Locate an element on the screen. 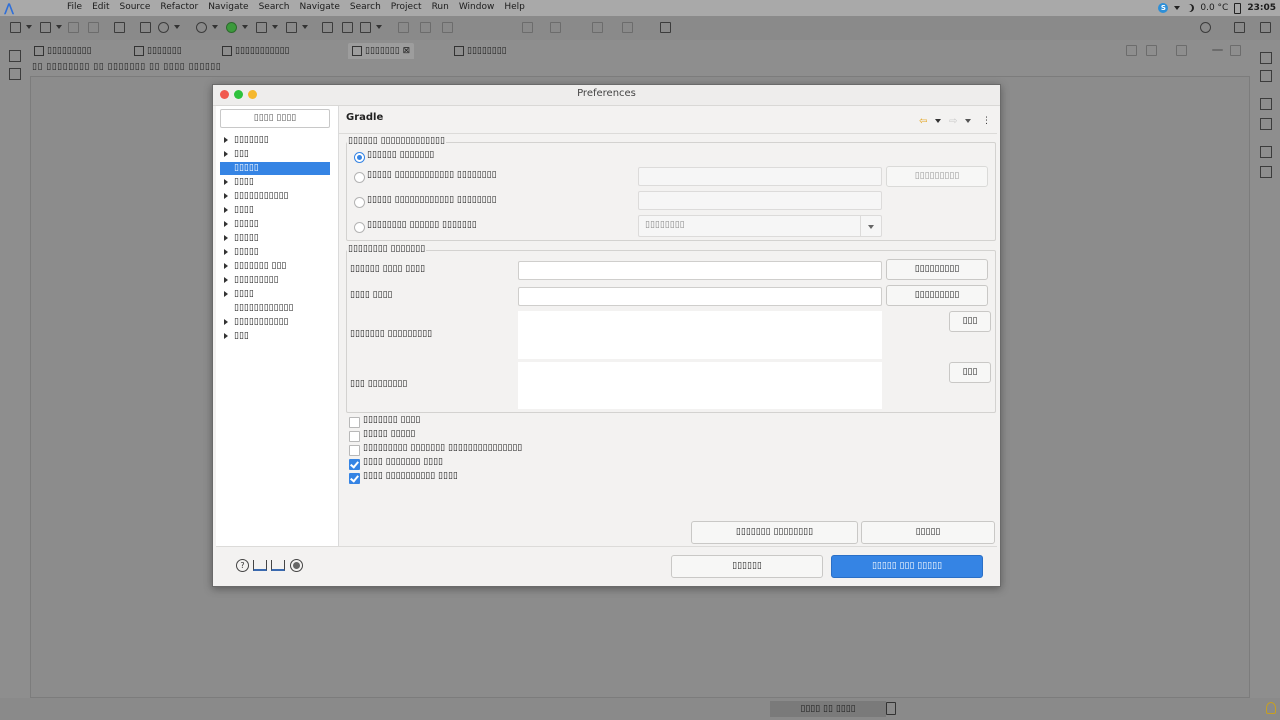 The width and height of the screenshot is (1280, 720). editor-tab: ▯▯▯▯▯▯▯ is located at coordinates (158, 51).